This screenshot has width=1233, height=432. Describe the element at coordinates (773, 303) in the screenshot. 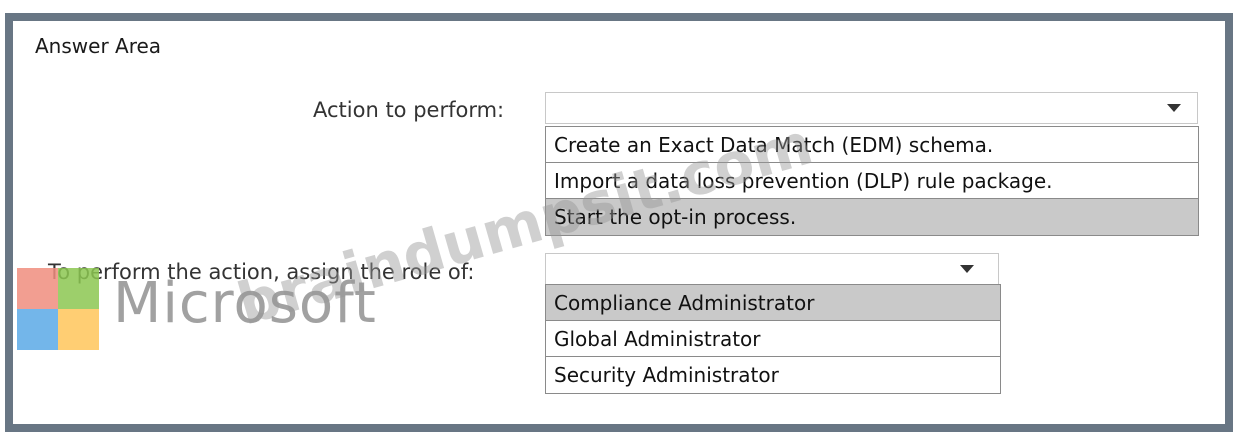

I see `role-option-compliance-admin: Compliance Administrator` at that location.